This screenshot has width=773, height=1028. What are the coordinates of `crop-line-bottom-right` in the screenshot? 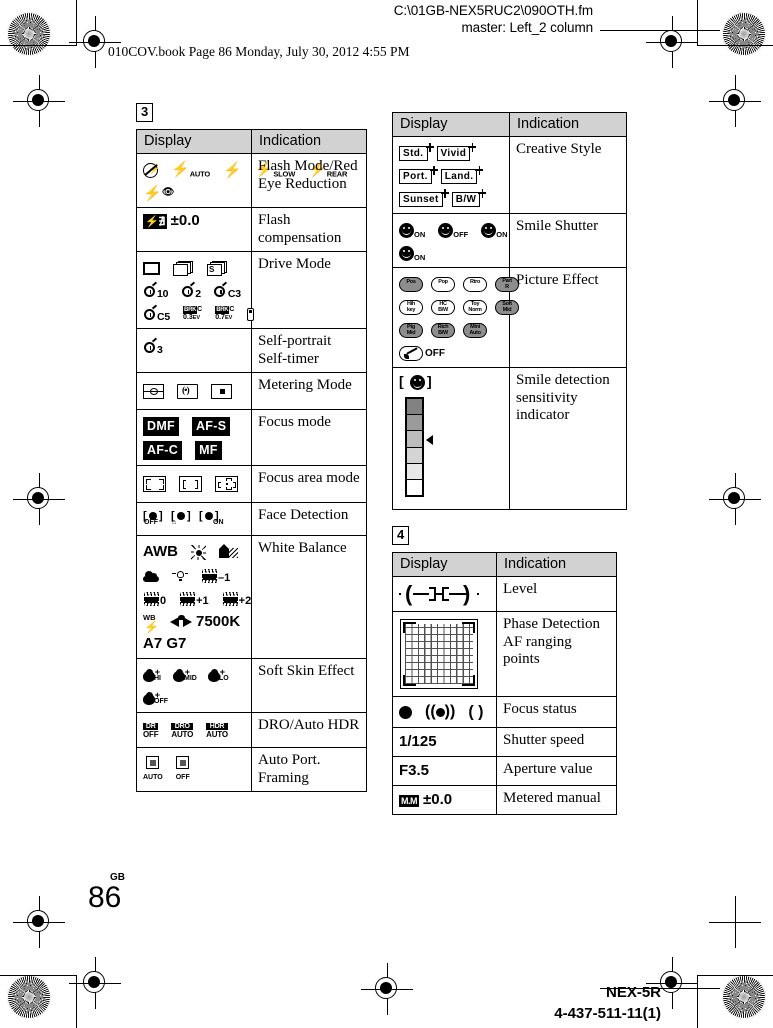 It's located at (735, 975).